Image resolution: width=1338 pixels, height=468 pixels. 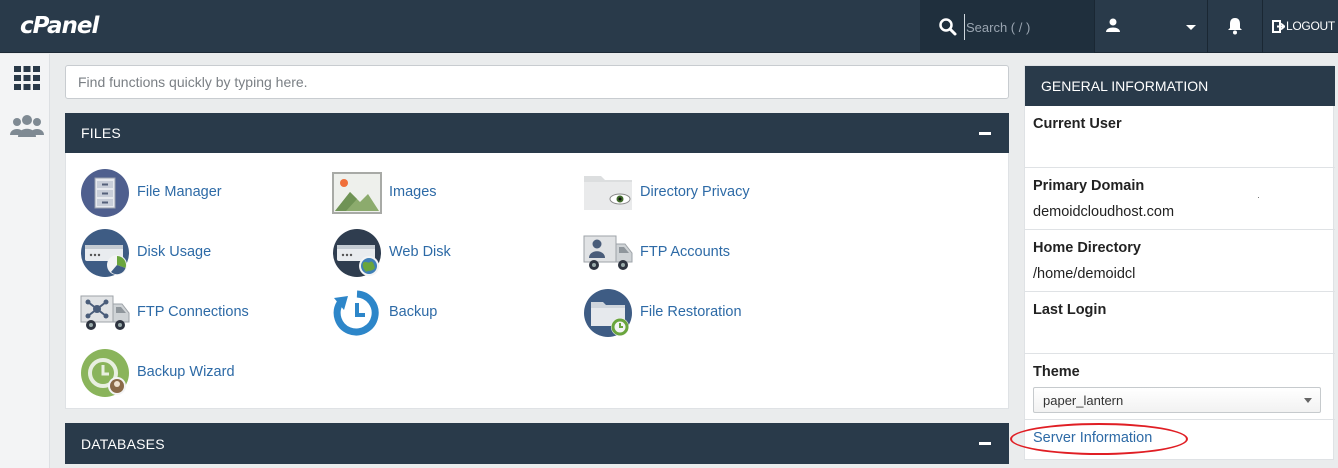 I want to click on highlight-ellipse, so click(x=1099, y=439).